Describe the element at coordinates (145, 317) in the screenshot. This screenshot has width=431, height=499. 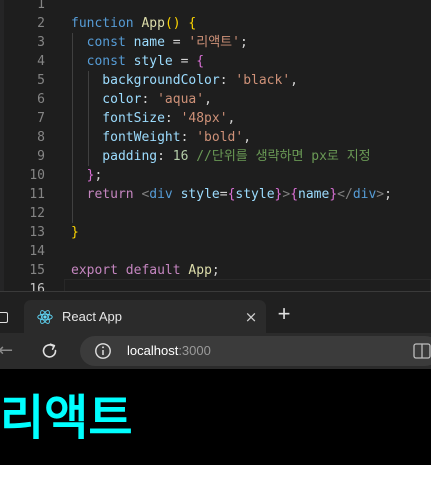
I see `browser-tab-react-app: React App ×` at that location.